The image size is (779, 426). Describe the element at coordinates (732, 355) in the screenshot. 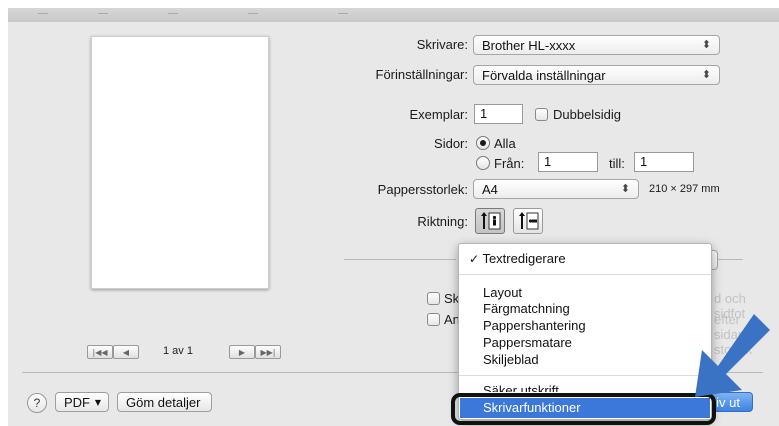

I see `arrow-icon` at that location.